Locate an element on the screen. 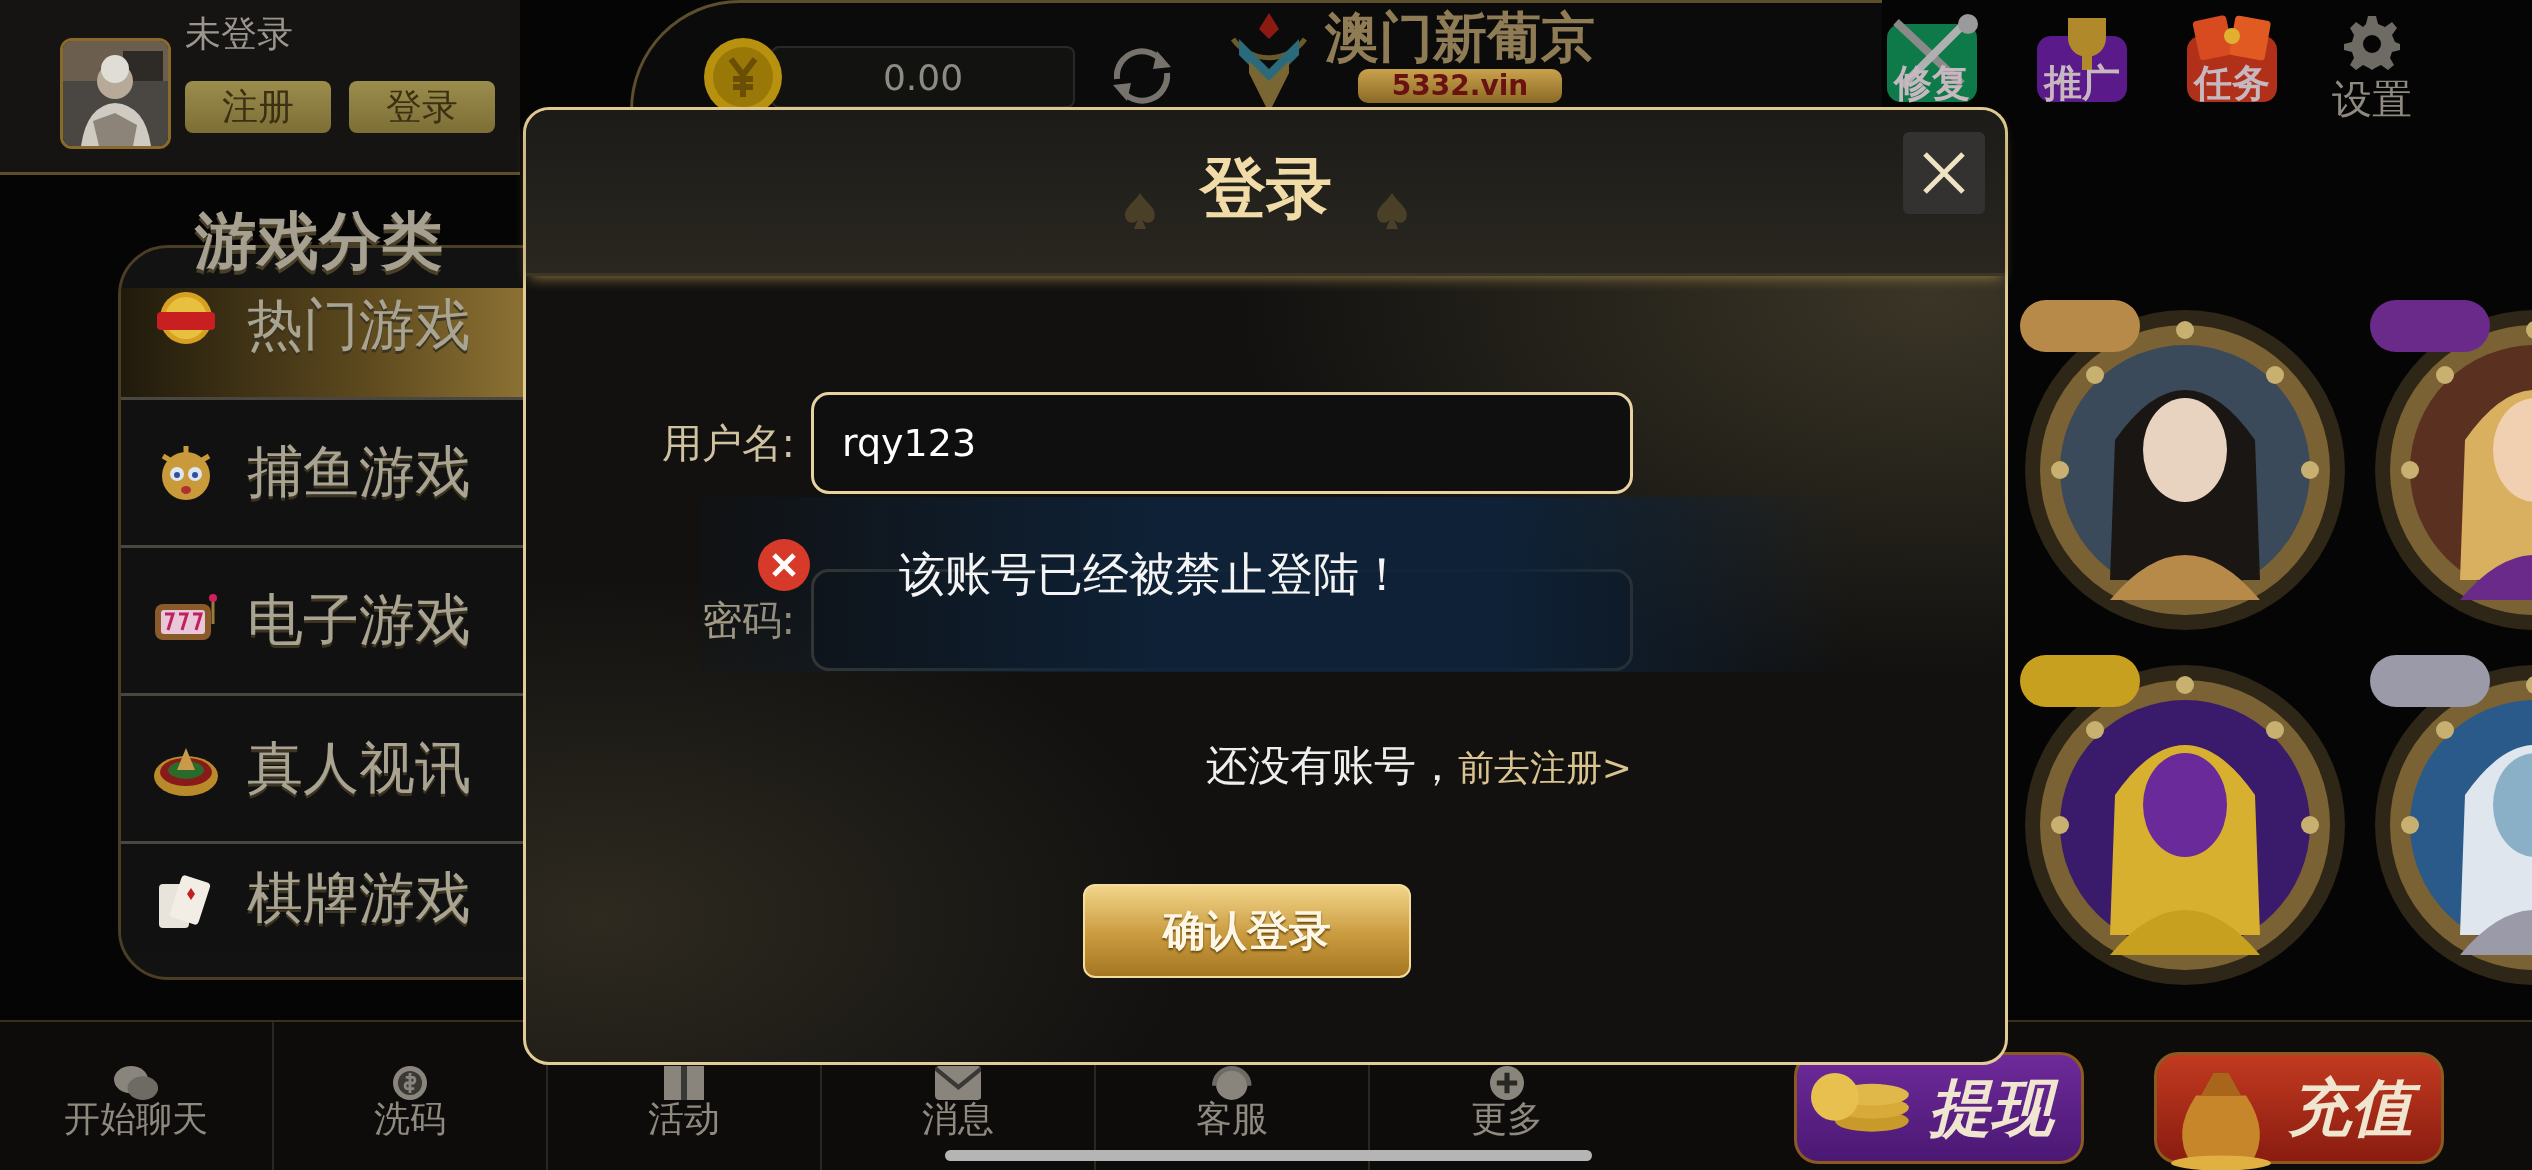  domain-badge: 5332.vin is located at coordinates (1460, 86).